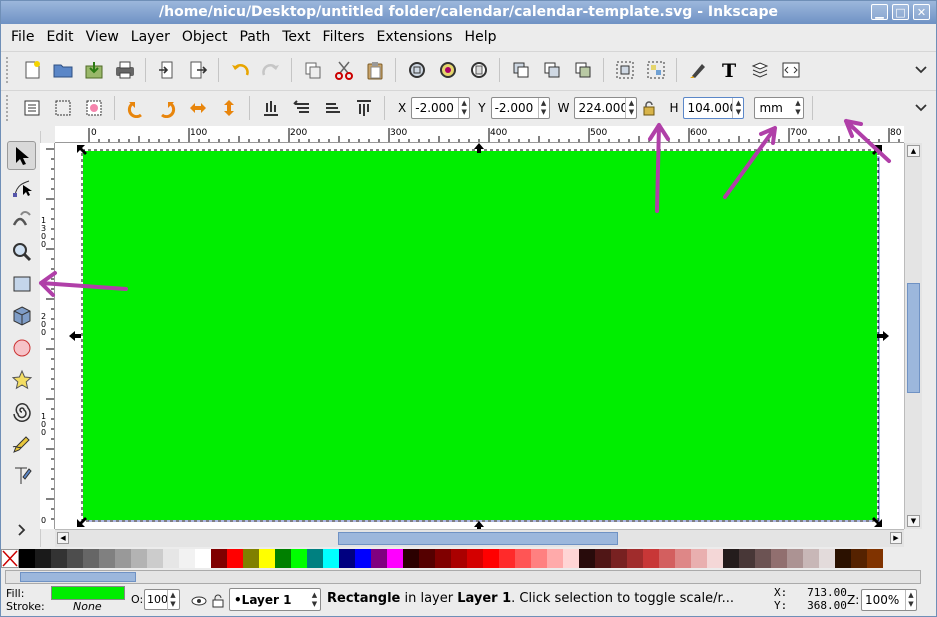 This screenshot has width=937, height=617. I want to click on zoom-page-icon, so click(478, 69).